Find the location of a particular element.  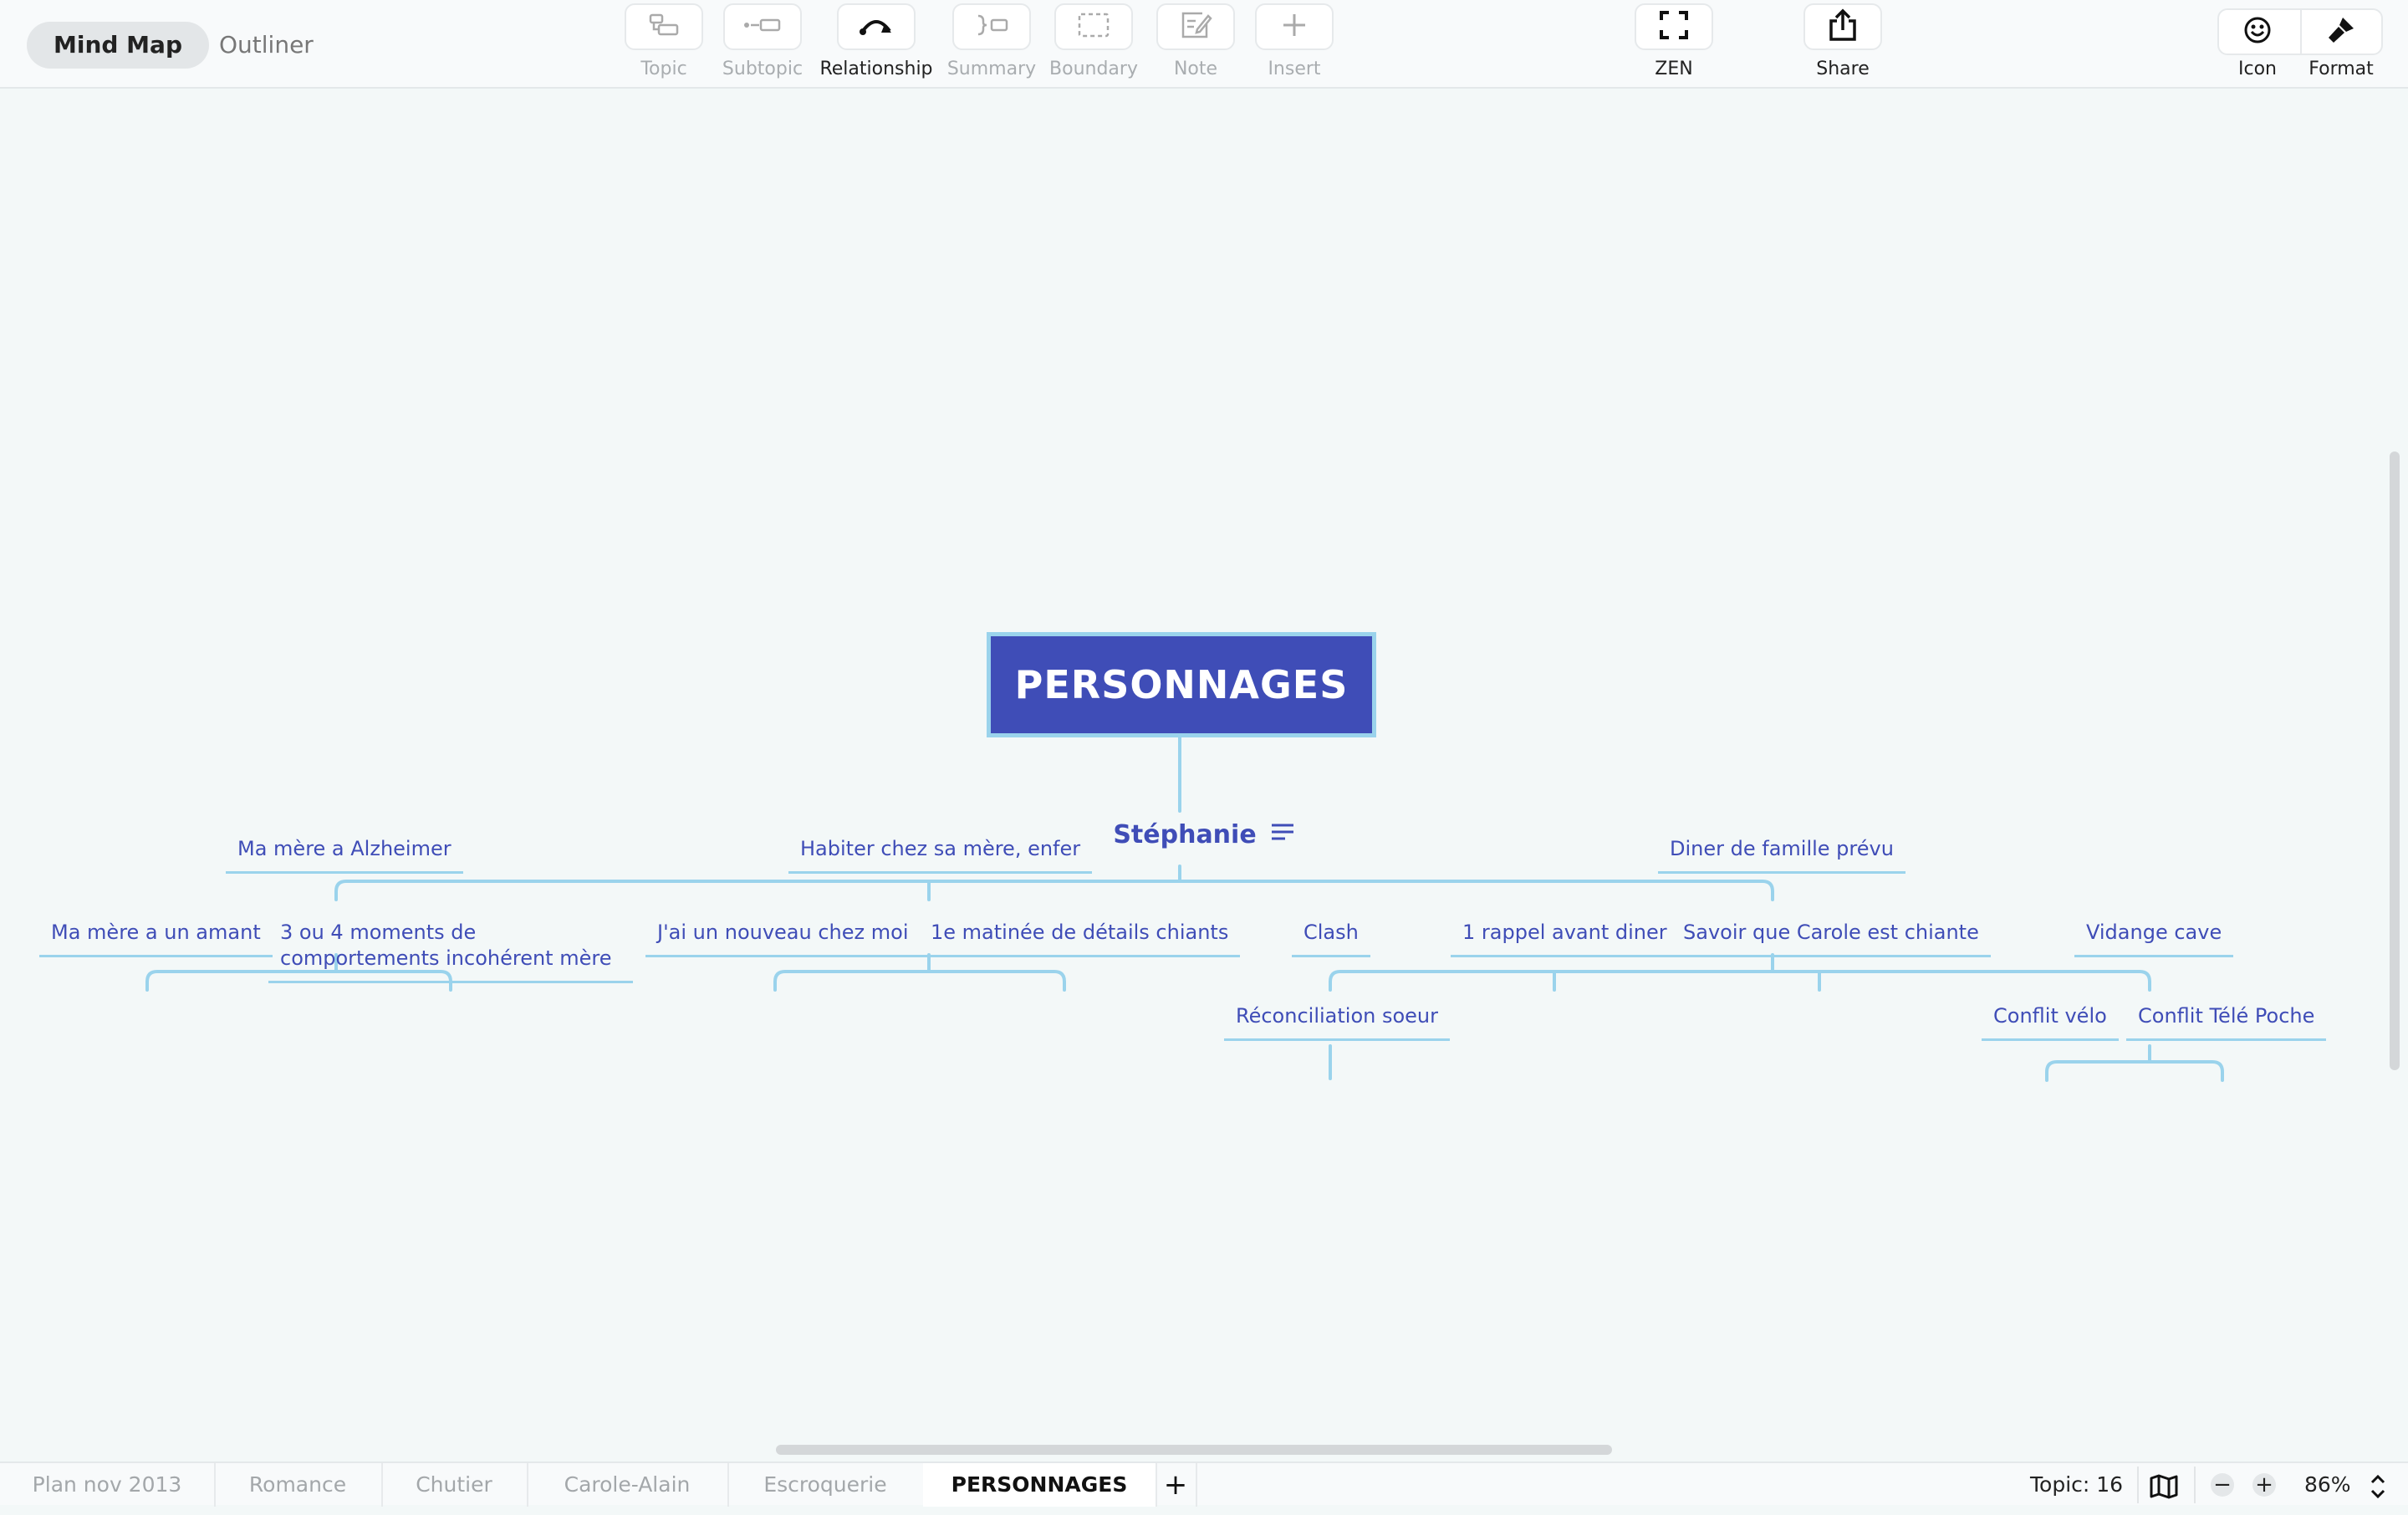

horizontal-scrollbar is located at coordinates (1194, 1450).